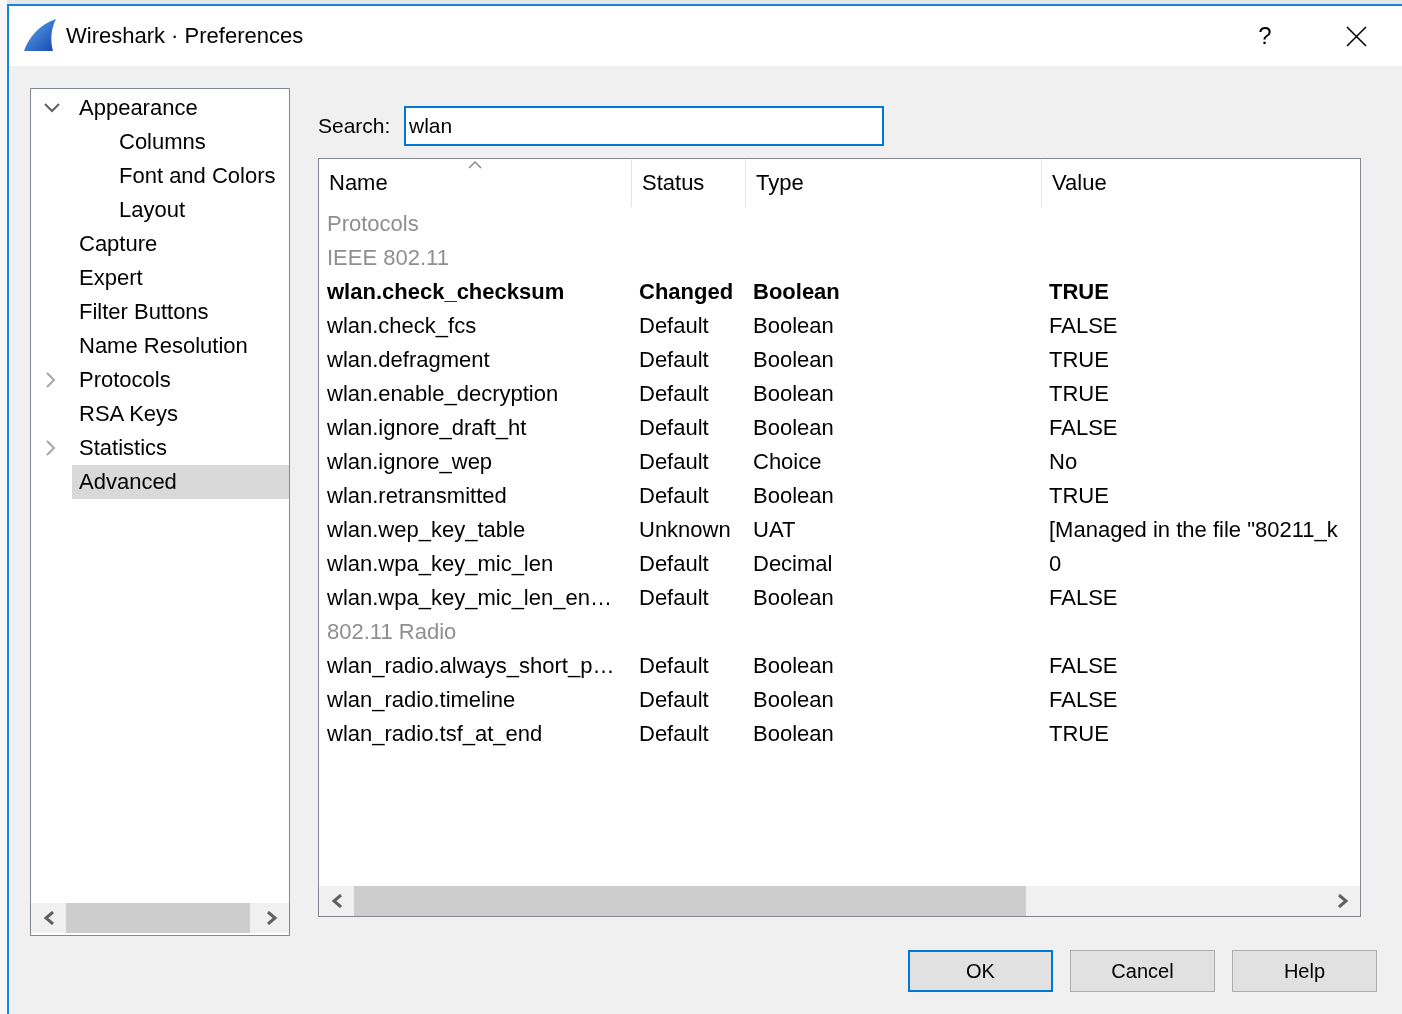  Describe the element at coordinates (355, 126) in the screenshot. I see `search-label: Search:` at that location.